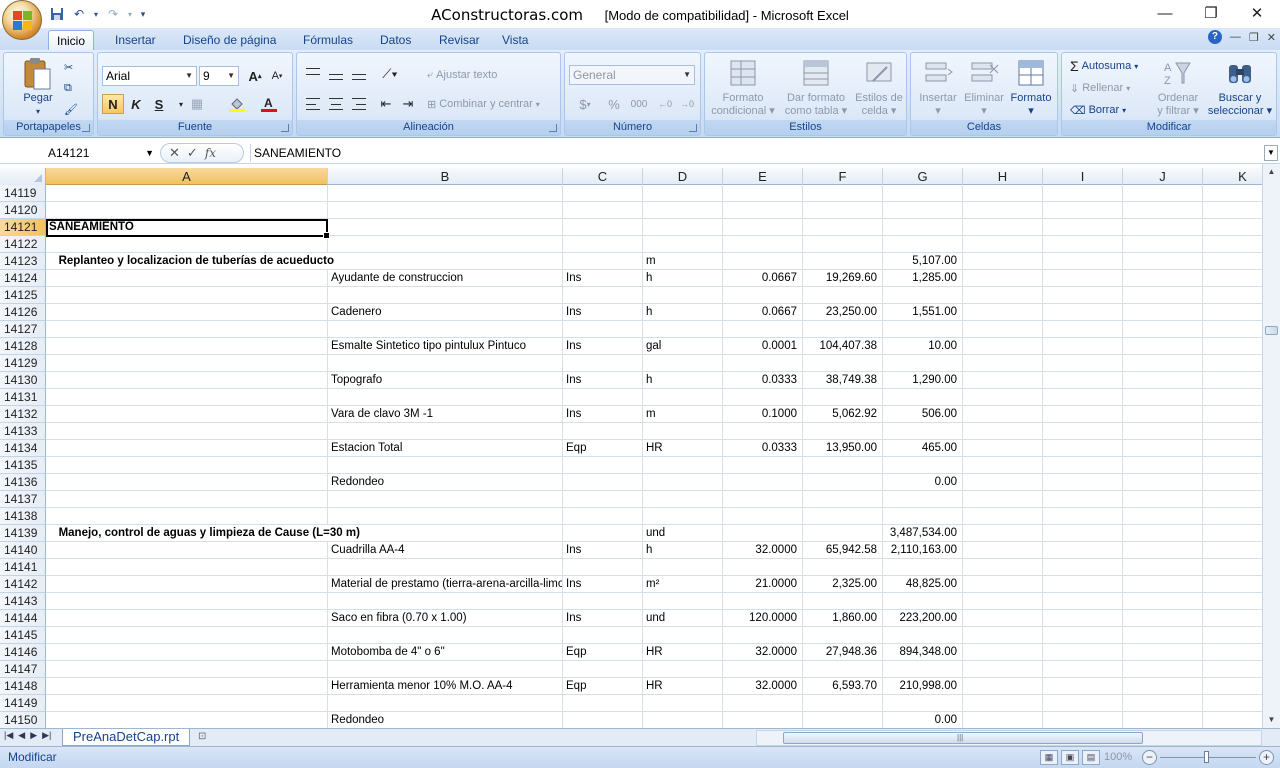 This screenshot has height=768, width=1280. I want to click on row-header: 14149, so click(23, 703).